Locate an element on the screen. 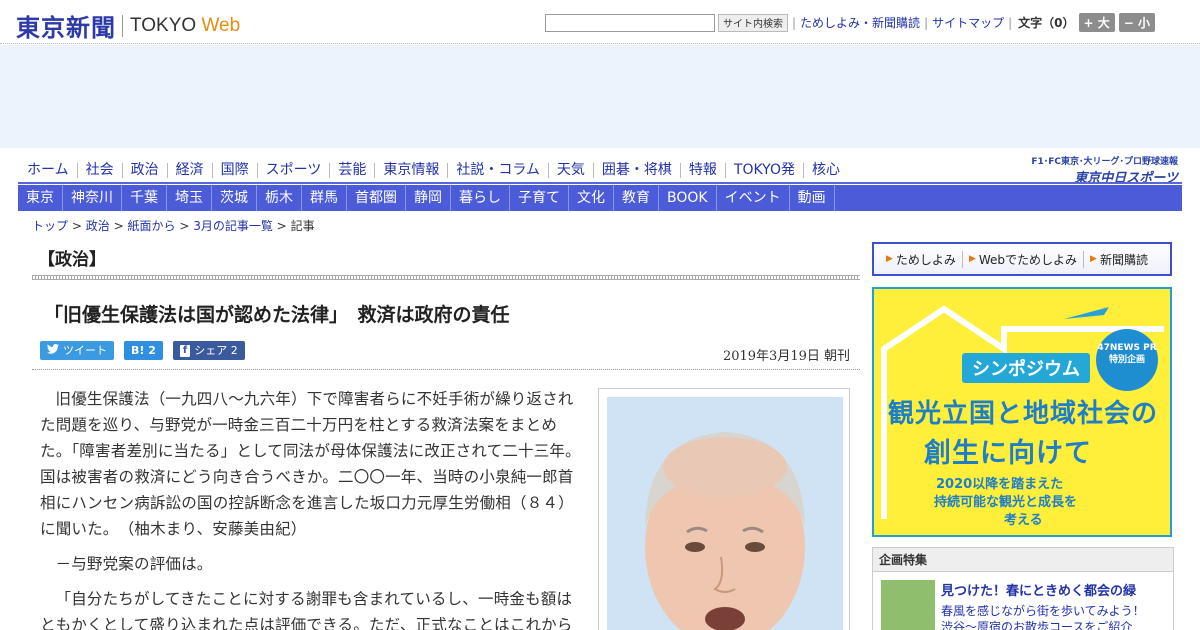 The image size is (1200, 630). site-search-button: サイト内検索 is located at coordinates (753, 22).